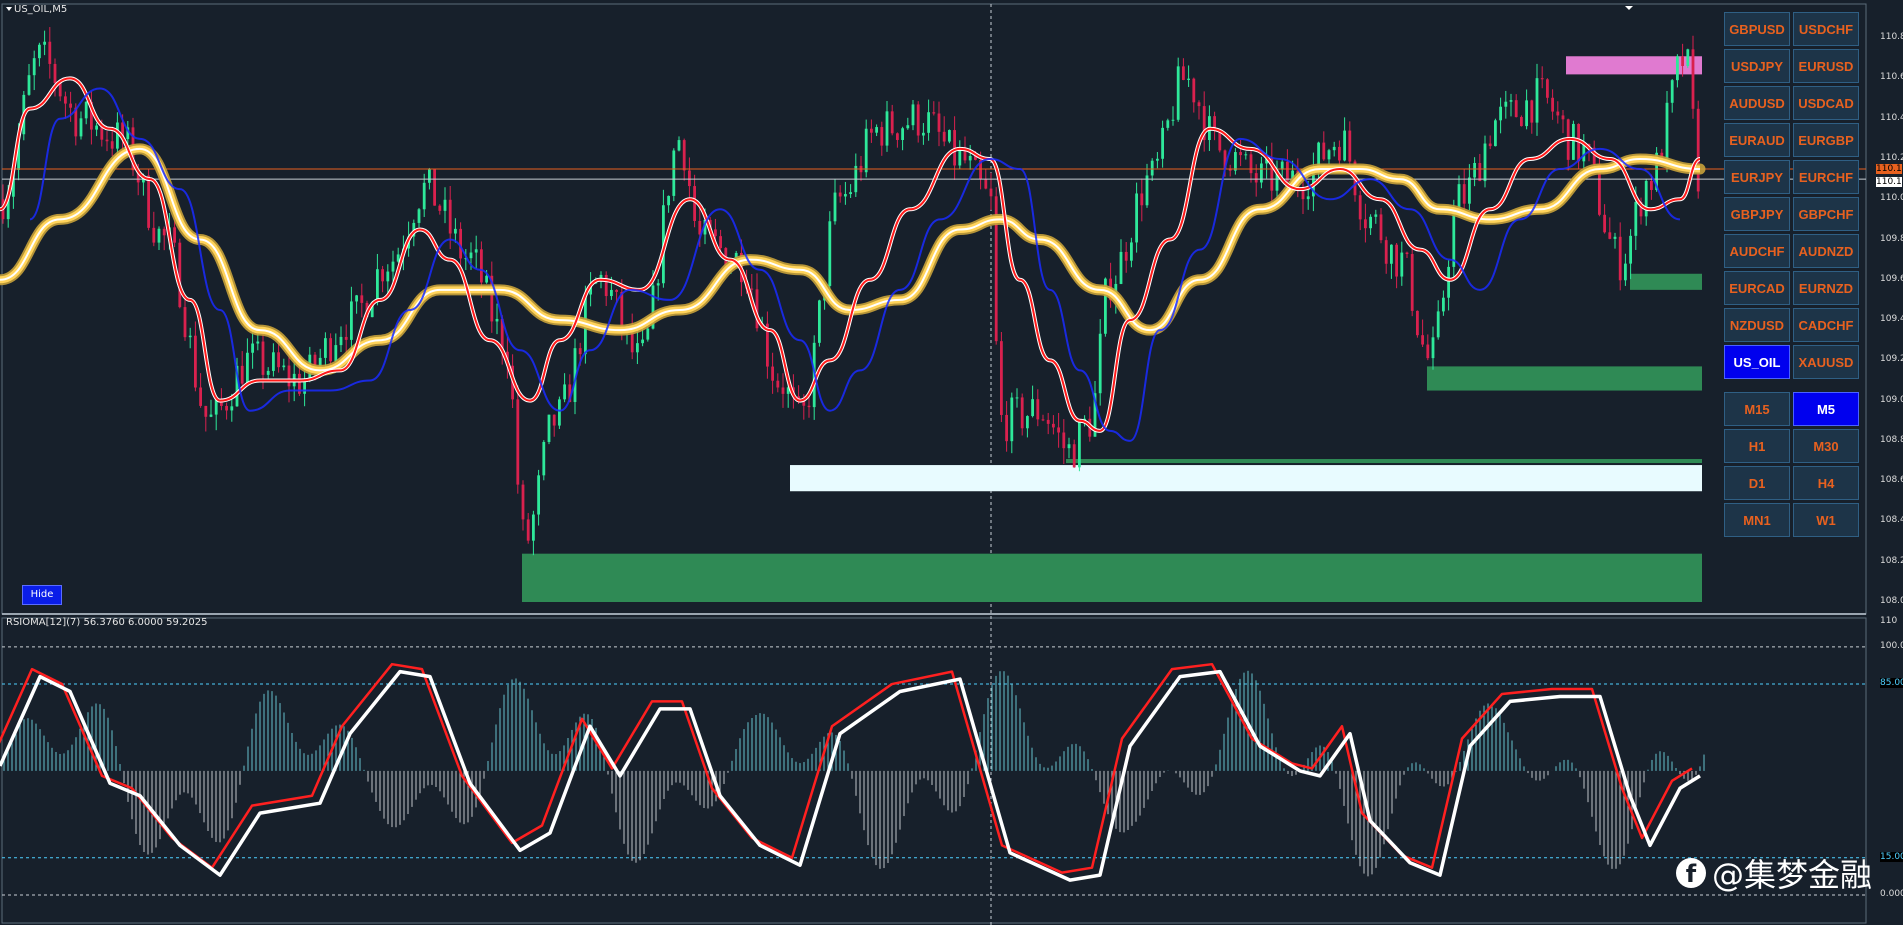  Describe the element at coordinates (1826, 103) in the screenshot. I see `symbol-button-usdcad: USDCAD` at that location.